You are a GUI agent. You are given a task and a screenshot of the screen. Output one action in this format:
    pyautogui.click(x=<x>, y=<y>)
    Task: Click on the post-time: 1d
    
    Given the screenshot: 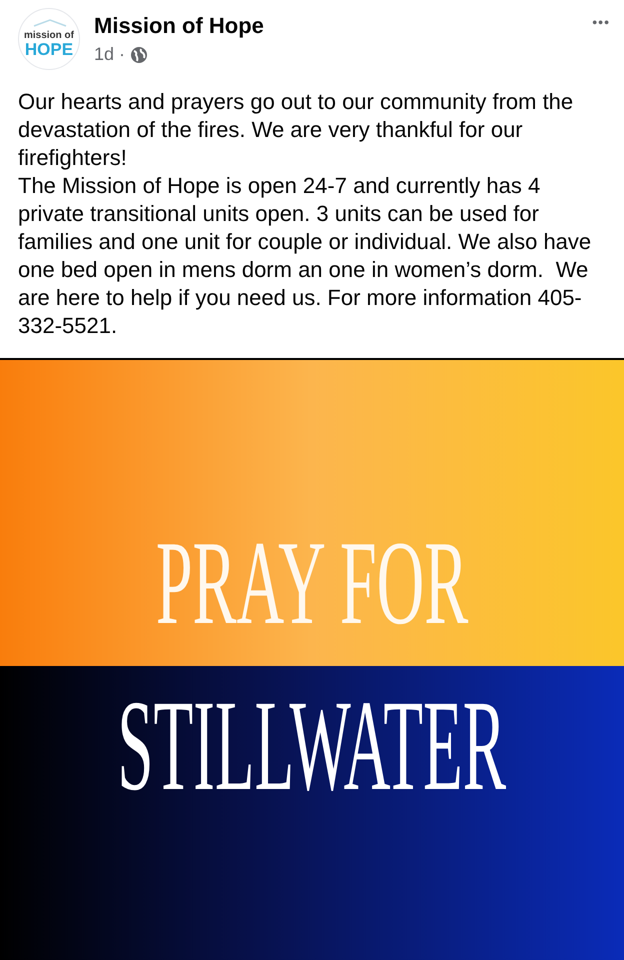 What is the action you would take?
    pyautogui.click(x=104, y=54)
    